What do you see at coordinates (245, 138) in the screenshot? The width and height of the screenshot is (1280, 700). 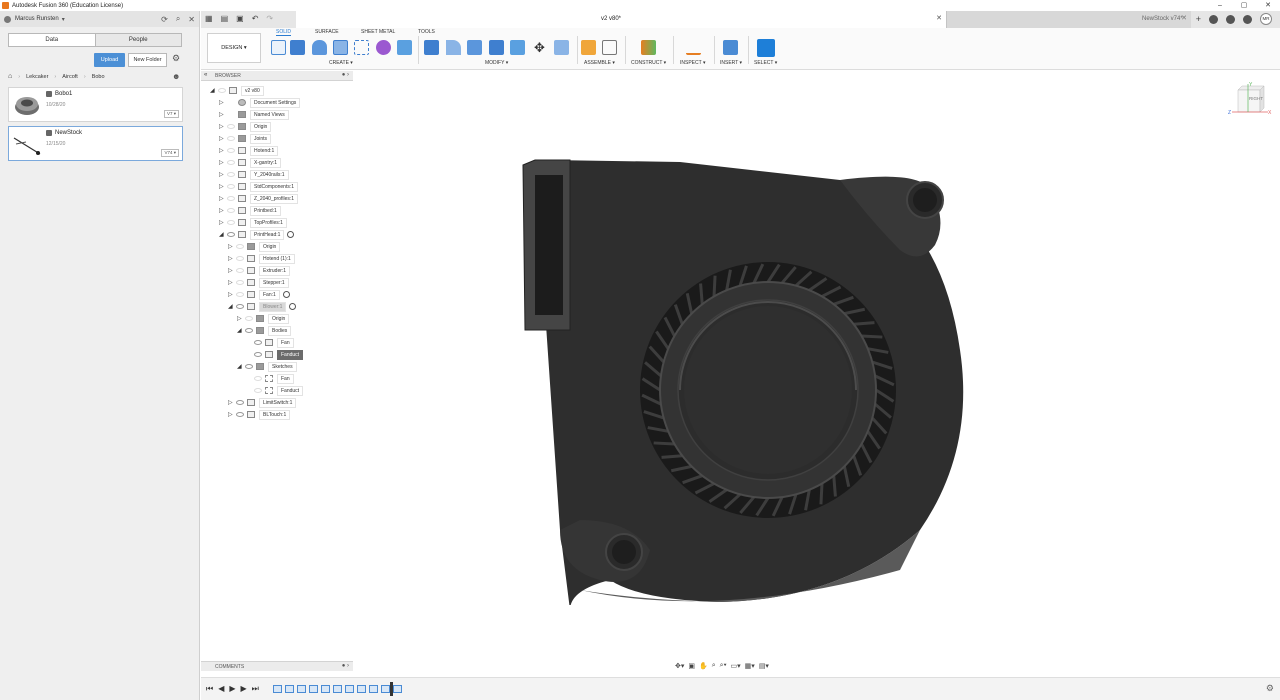 I see `browser-node: ▷ Joints` at bounding box center [245, 138].